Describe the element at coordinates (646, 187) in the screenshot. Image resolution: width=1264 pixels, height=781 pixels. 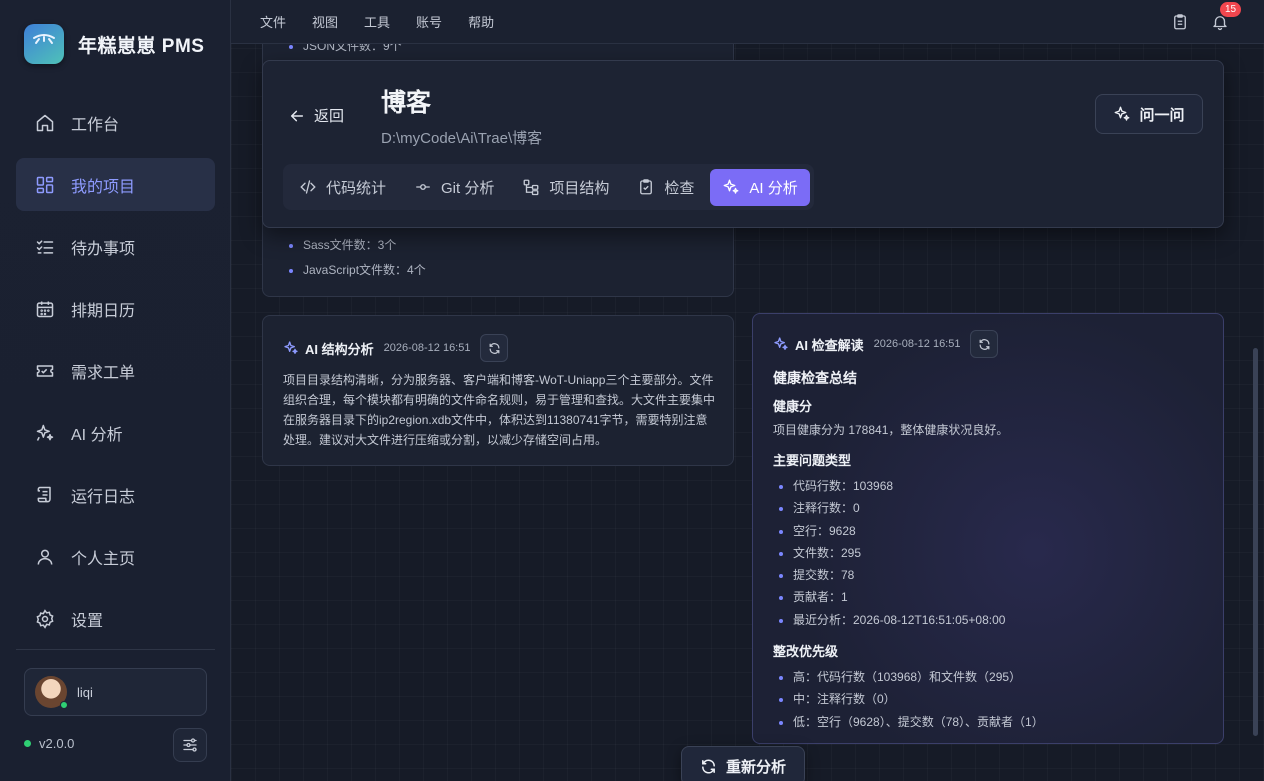
I see `clipboard-check-icon` at that location.